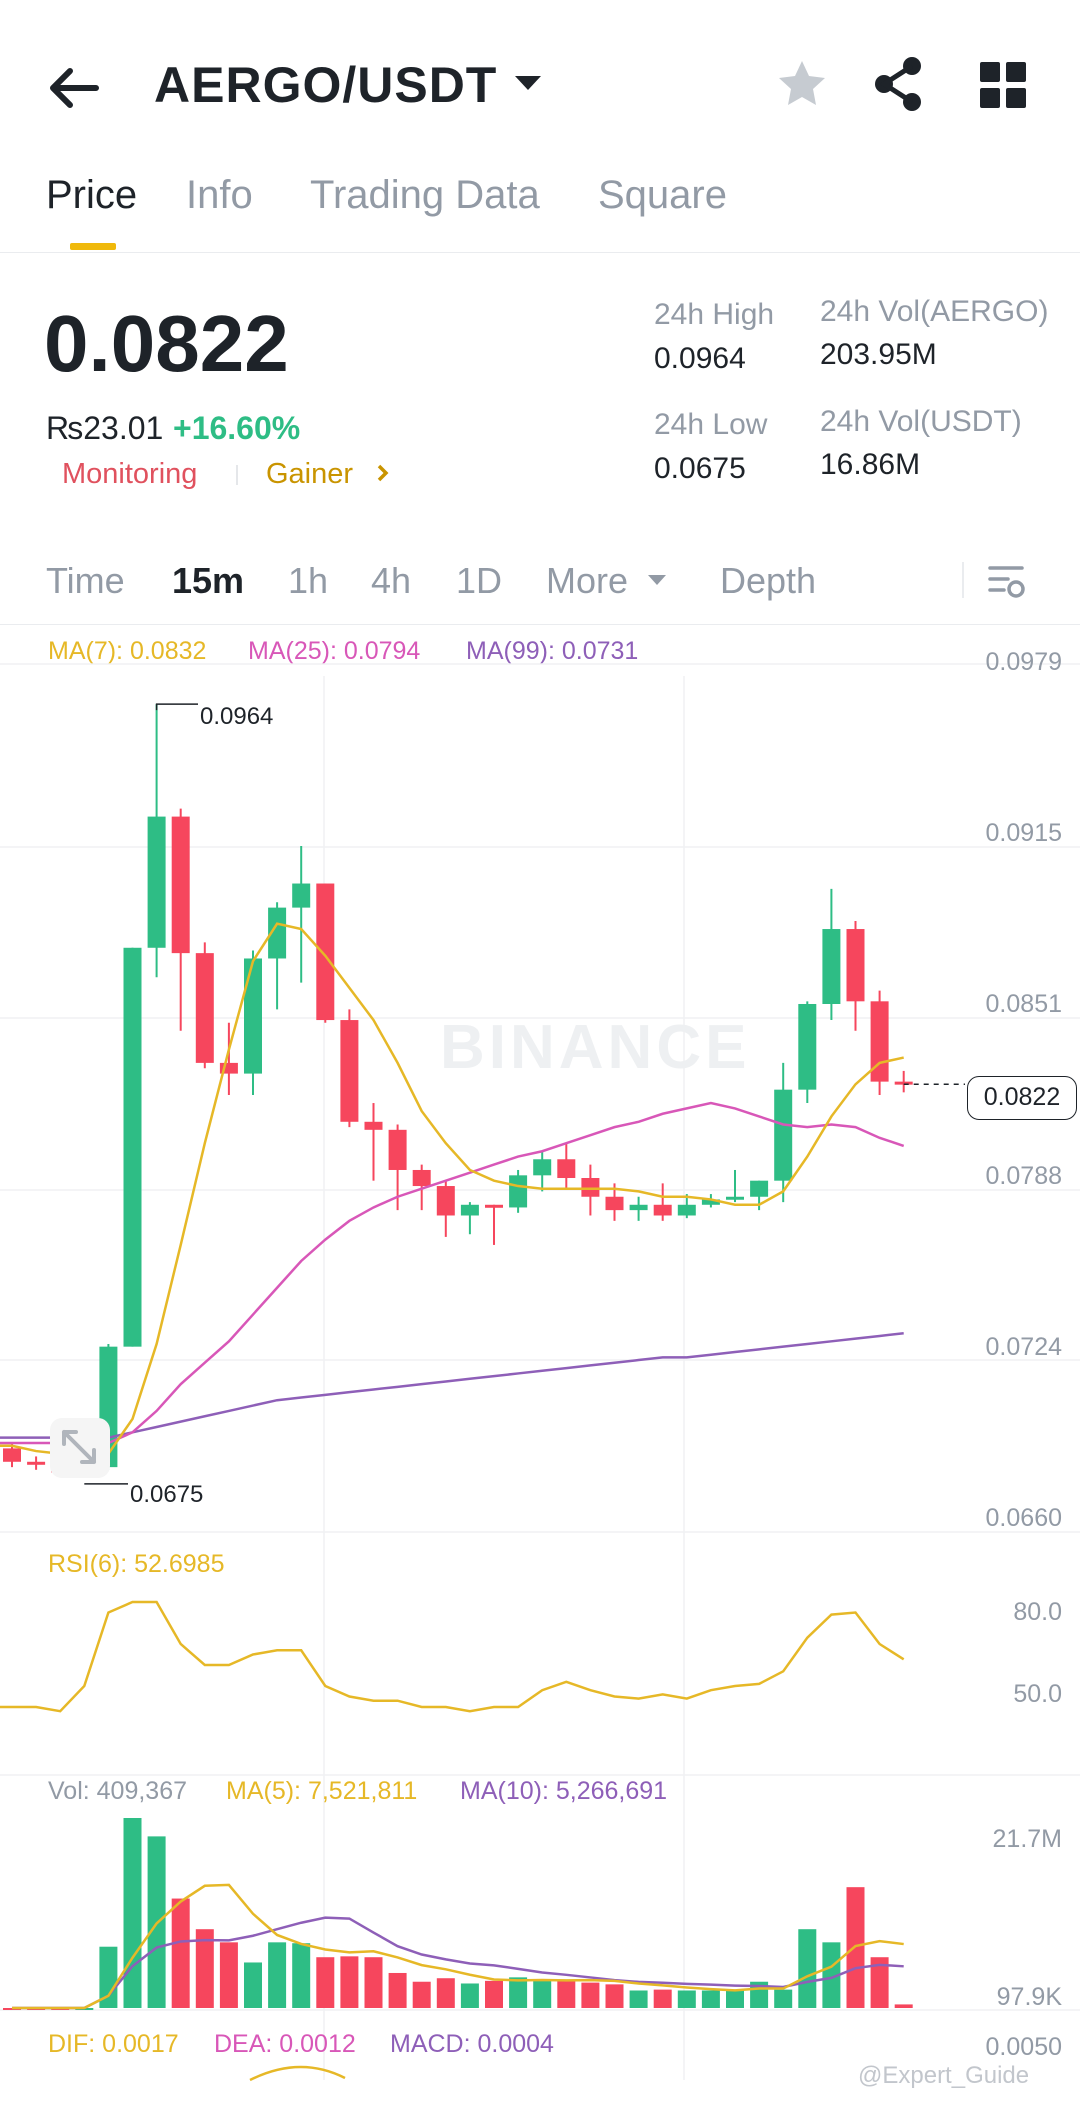  I want to click on tabs-divider, so click(540, 252).